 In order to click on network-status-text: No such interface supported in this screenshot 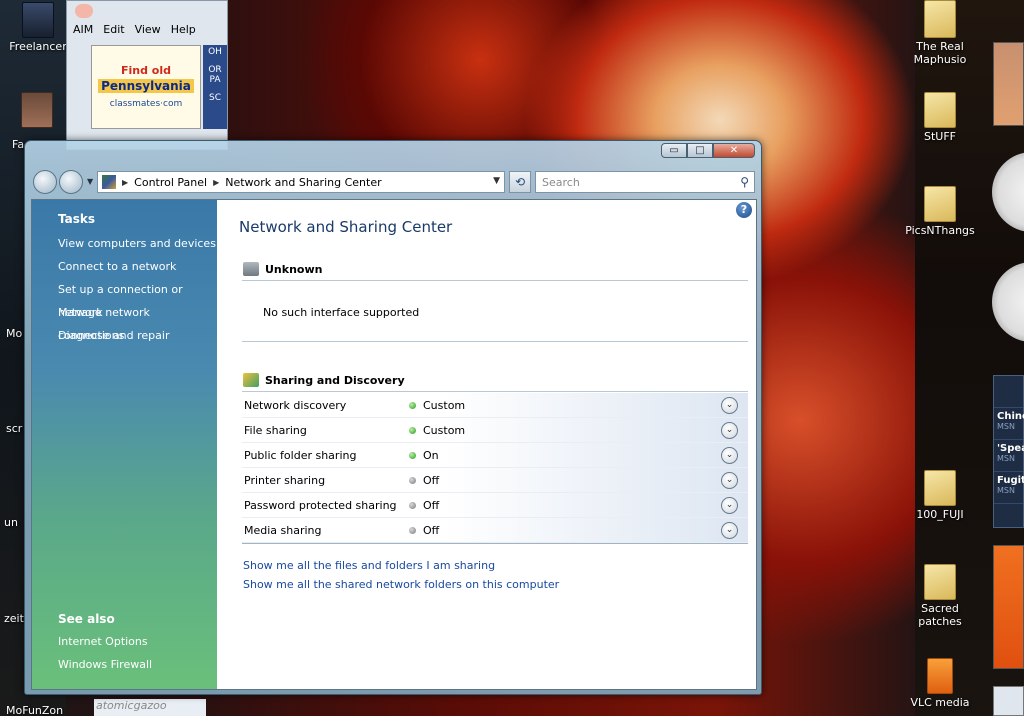, I will do `click(341, 312)`.